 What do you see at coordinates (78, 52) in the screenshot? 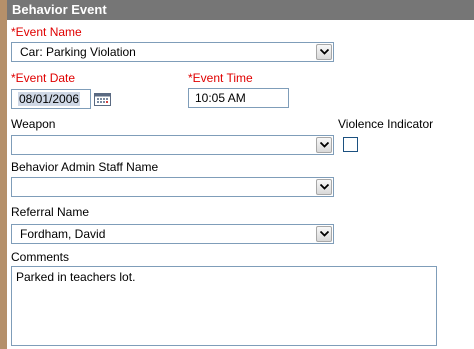
I see `event-name-value: Car: Parking Violation` at bounding box center [78, 52].